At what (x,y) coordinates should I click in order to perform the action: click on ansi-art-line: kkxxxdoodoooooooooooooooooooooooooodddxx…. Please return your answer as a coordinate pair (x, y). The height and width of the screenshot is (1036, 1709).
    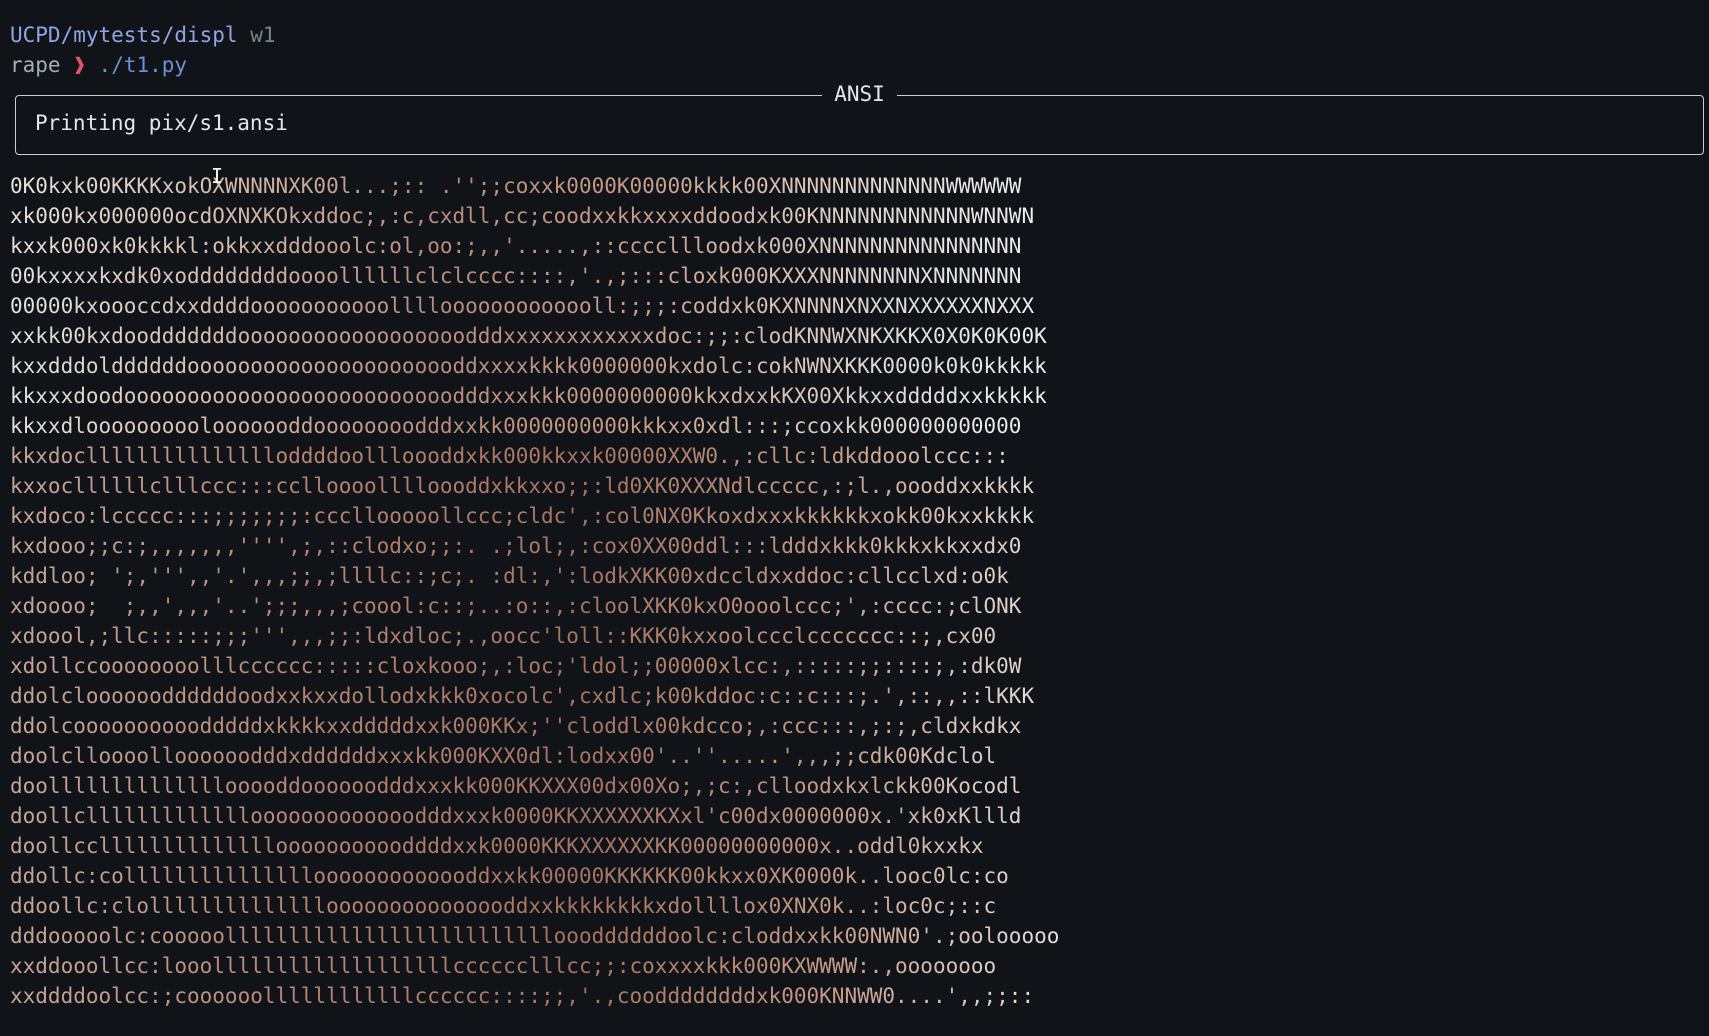
    Looking at the image, I should click on (534, 396).